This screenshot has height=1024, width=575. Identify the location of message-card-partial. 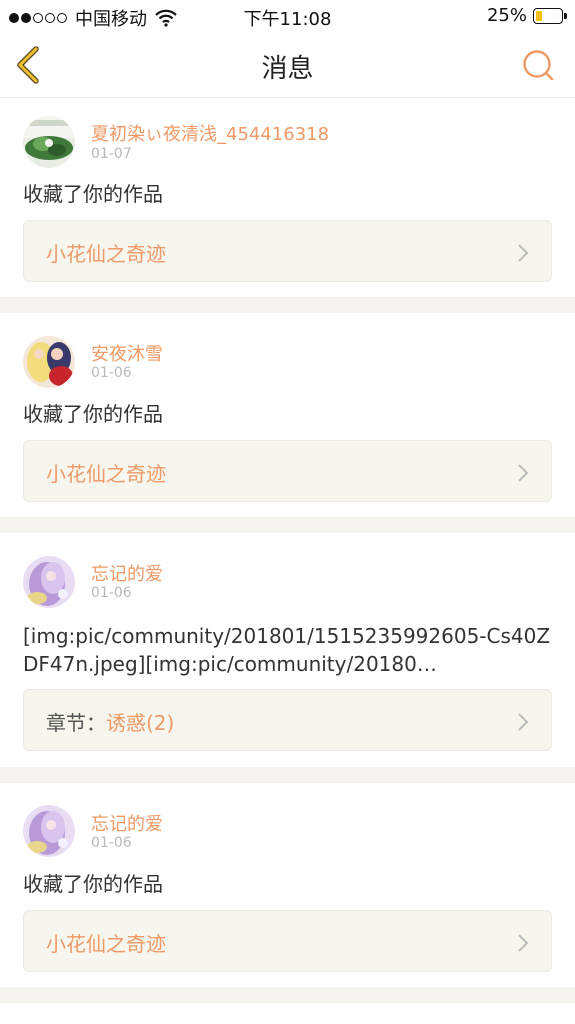
(287, 1013).